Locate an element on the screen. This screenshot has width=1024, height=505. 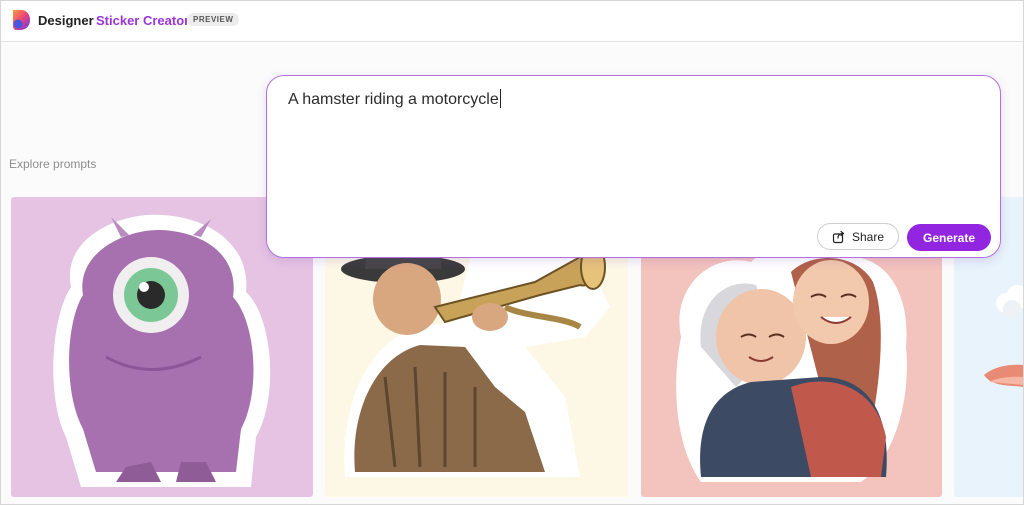
designer-logo-icon is located at coordinates (21, 20).